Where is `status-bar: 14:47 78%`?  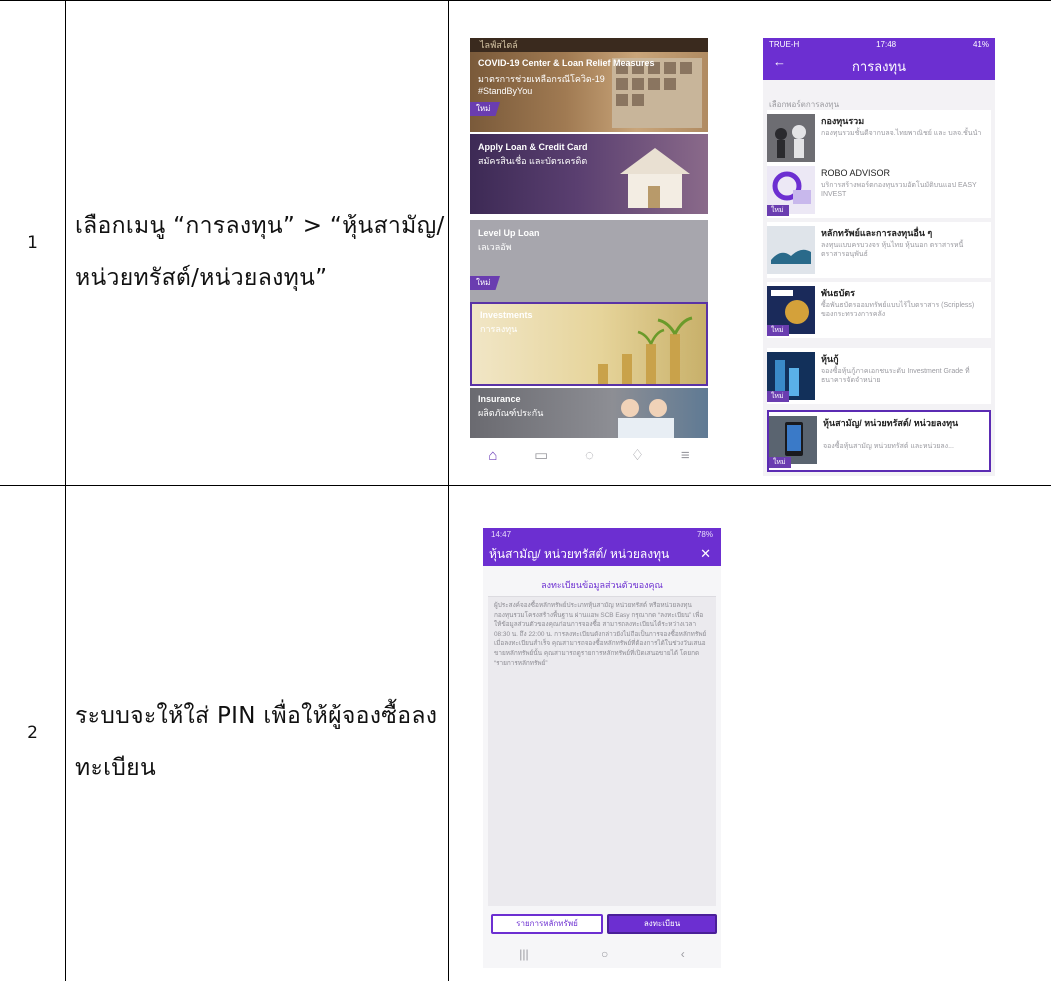 status-bar: 14:47 78% is located at coordinates (602, 535).